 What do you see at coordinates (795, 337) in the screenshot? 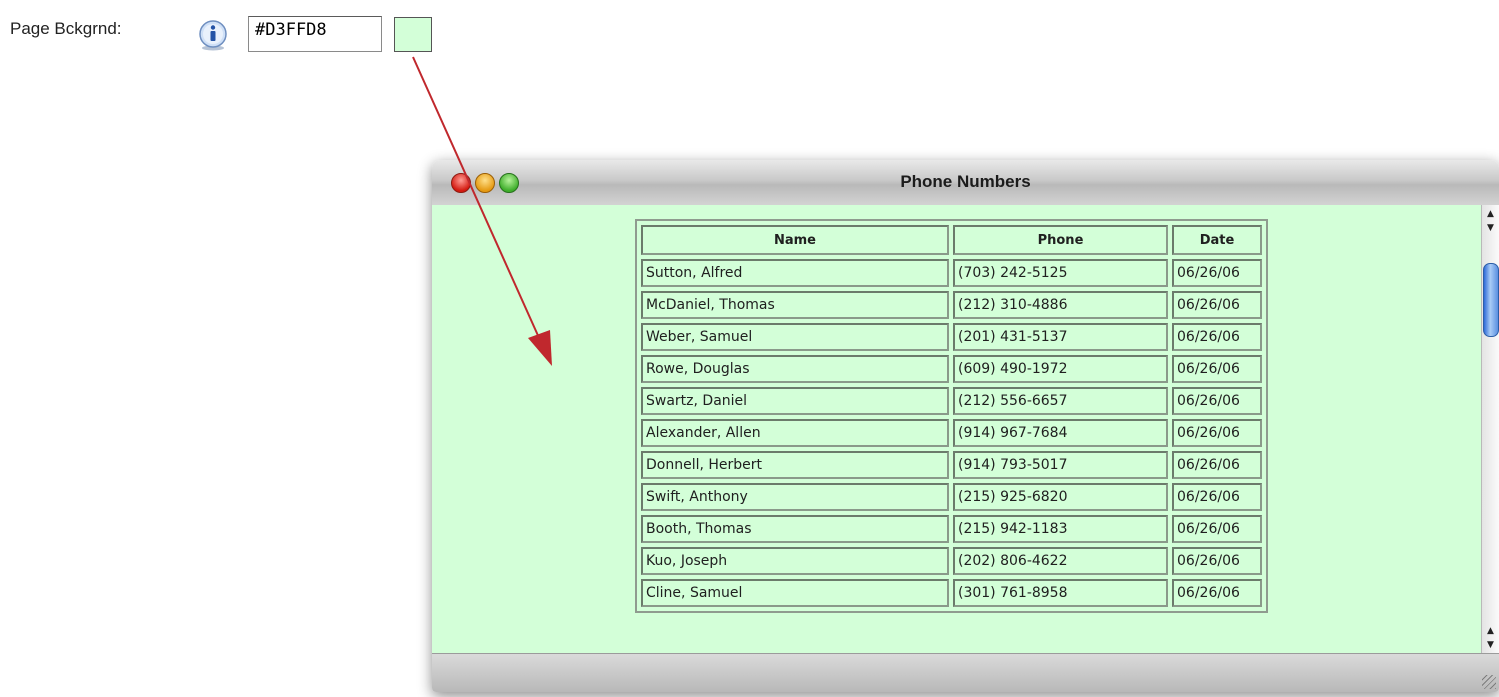
I see `cell-name: Weber, Samuel` at bounding box center [795, 337].